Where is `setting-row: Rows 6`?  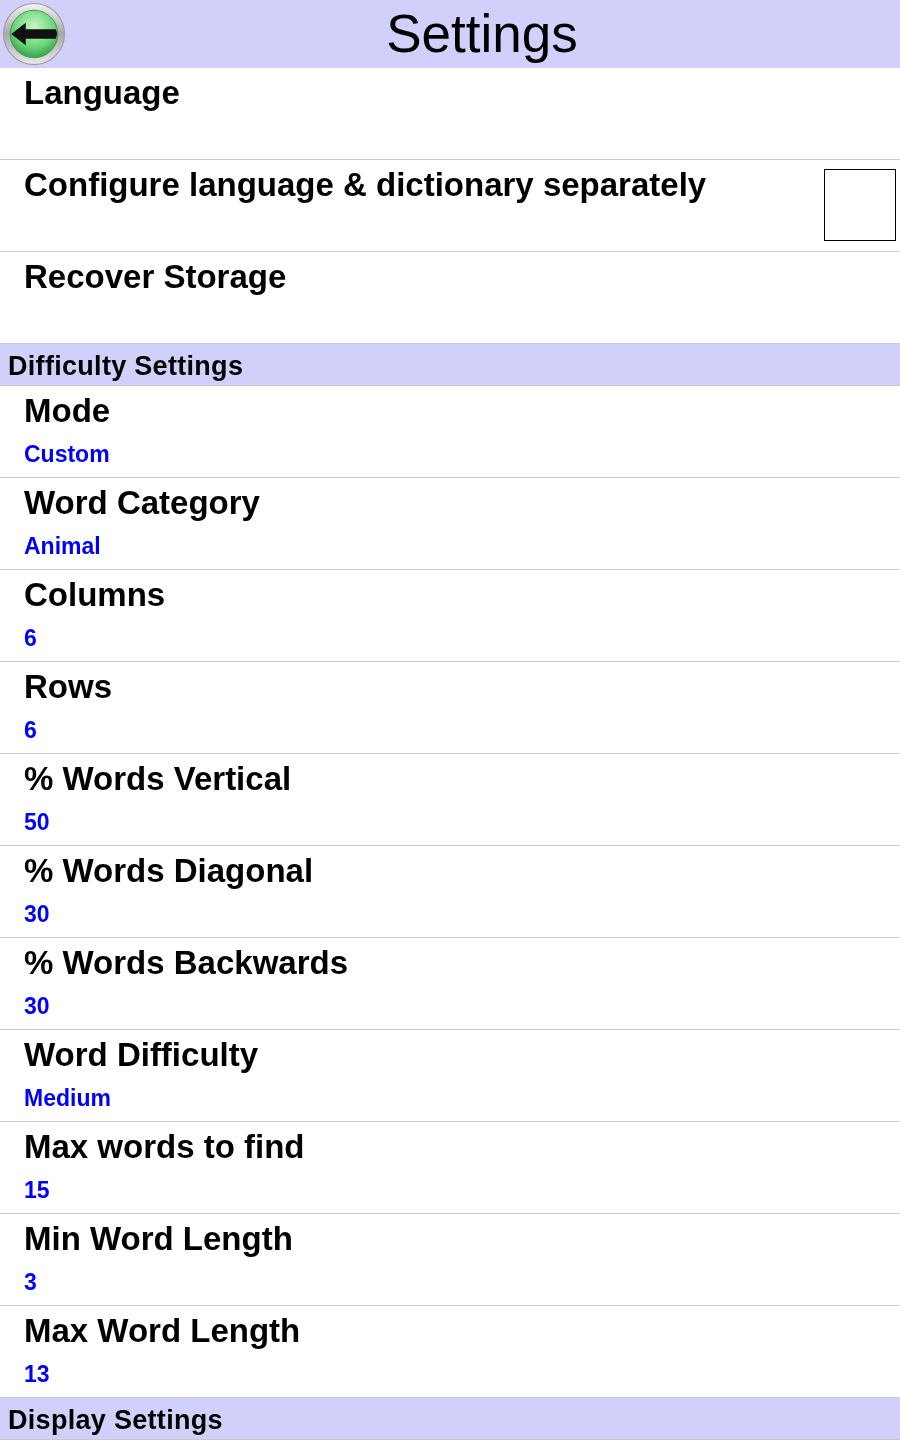 setting-row: Rows 6 is located at coordinates (450, 708).